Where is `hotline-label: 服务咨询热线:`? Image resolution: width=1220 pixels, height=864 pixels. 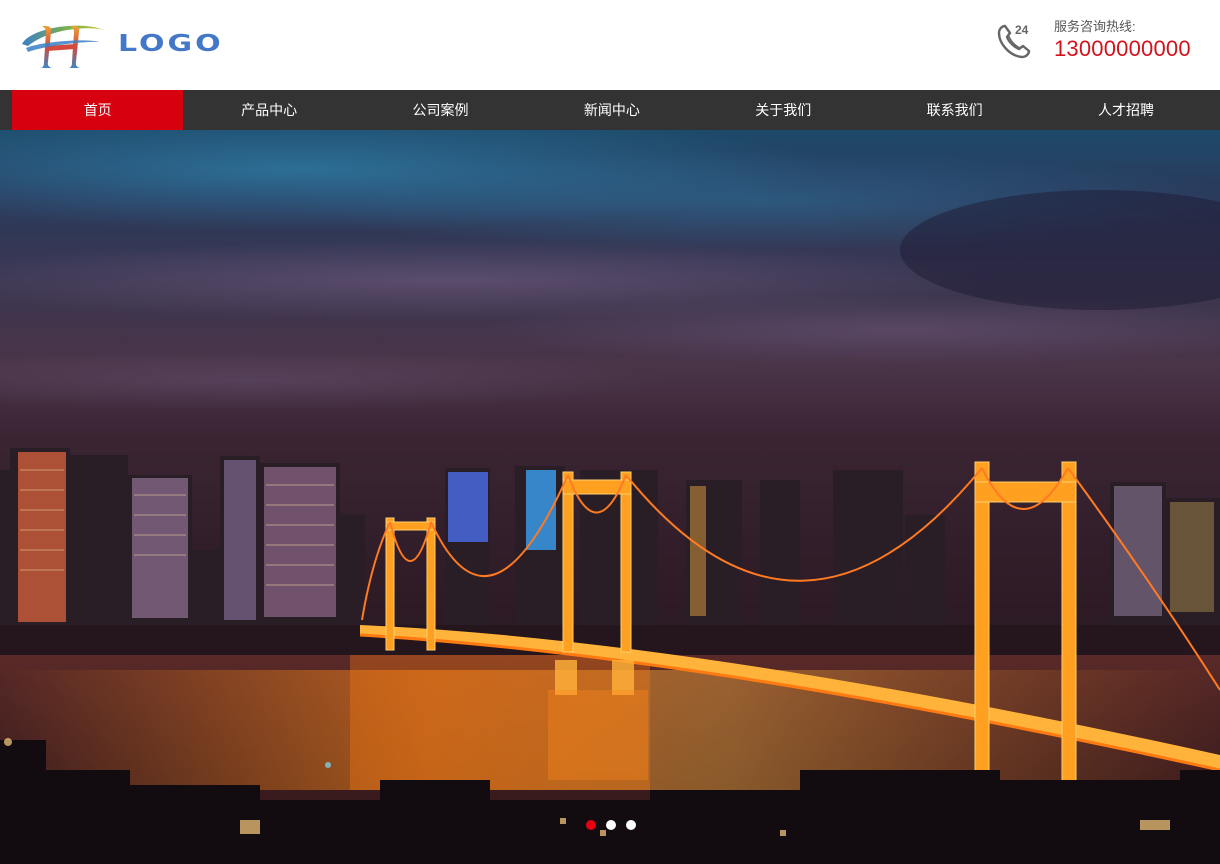 hotline-label: 服务咨询热线: is located at coordinates (1095, 26).